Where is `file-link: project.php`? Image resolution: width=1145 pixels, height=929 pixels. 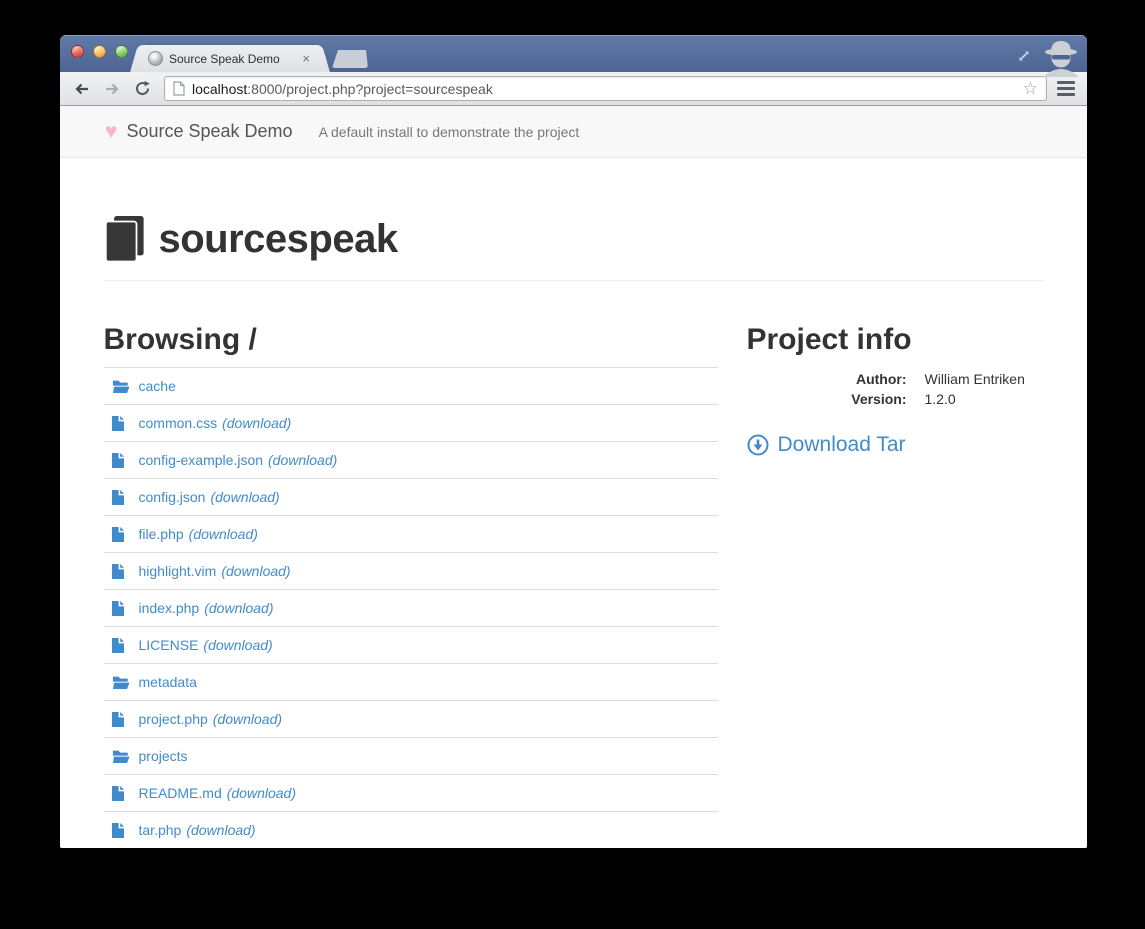
file-link: project.php is located at coordinates (173, 719).